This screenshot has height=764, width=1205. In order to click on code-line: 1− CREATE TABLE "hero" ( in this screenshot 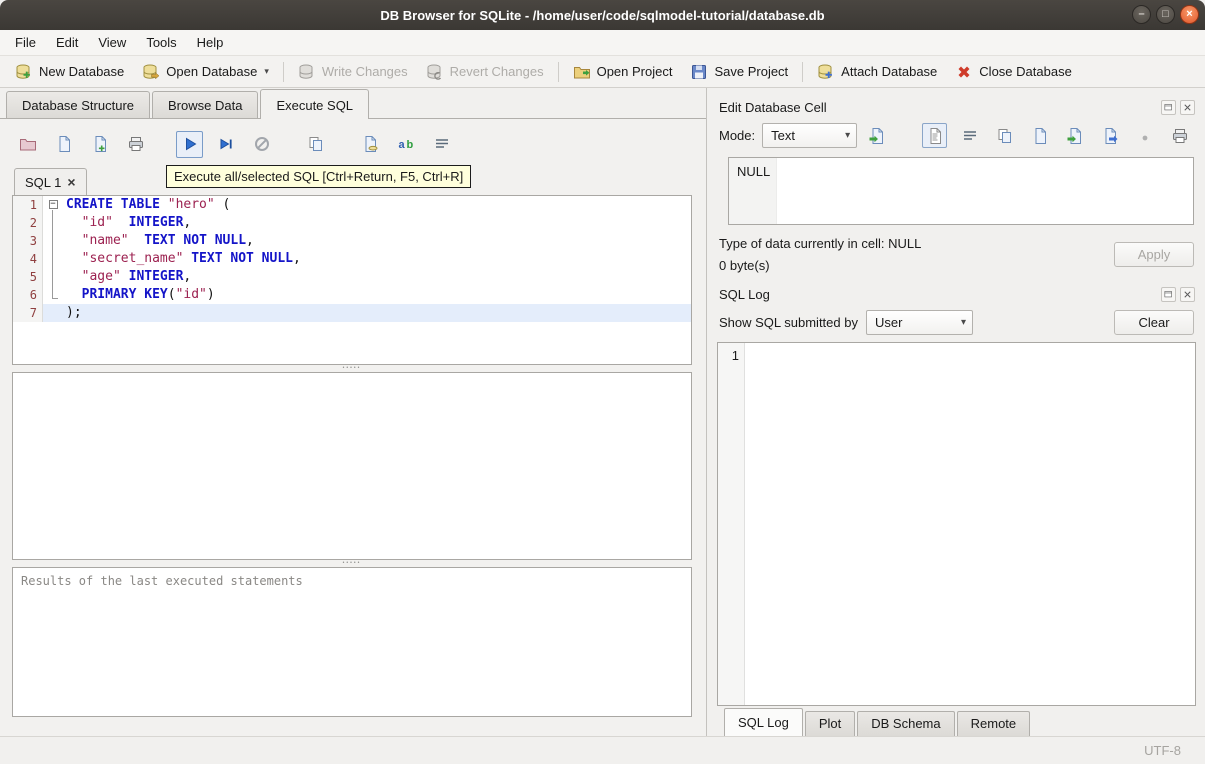, I will do `click(352, 205)`.